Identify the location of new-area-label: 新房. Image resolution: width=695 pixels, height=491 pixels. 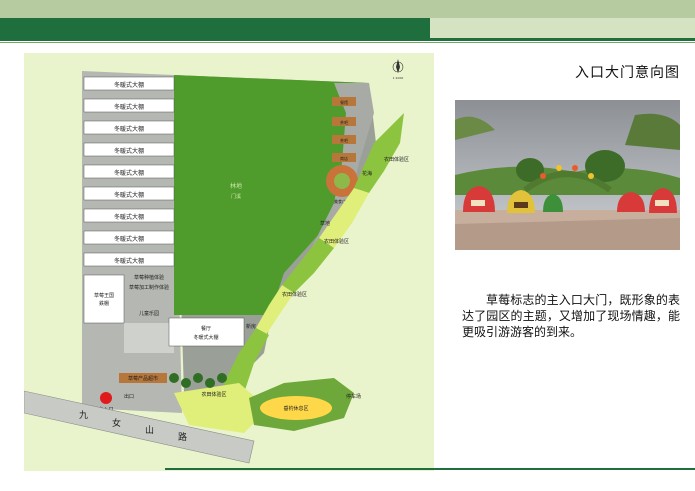
(251, 326).